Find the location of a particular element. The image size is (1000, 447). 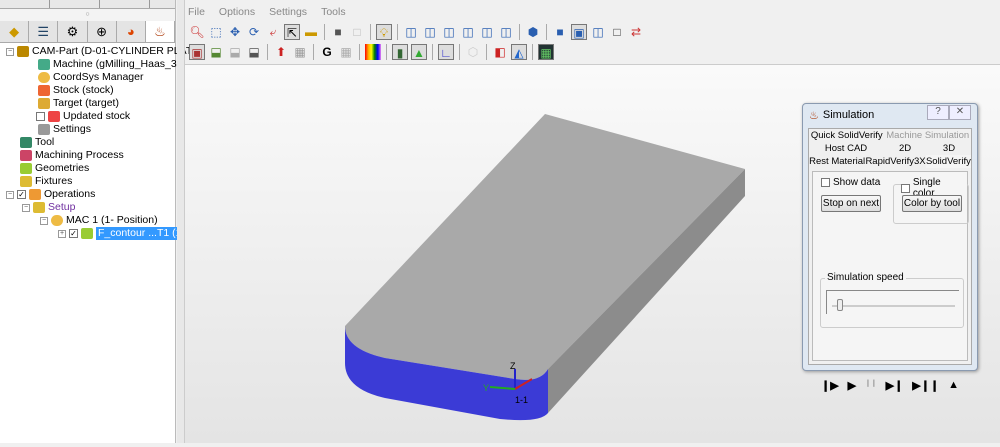

display-box-icon: ▣ is located at coordinates (197, 52).